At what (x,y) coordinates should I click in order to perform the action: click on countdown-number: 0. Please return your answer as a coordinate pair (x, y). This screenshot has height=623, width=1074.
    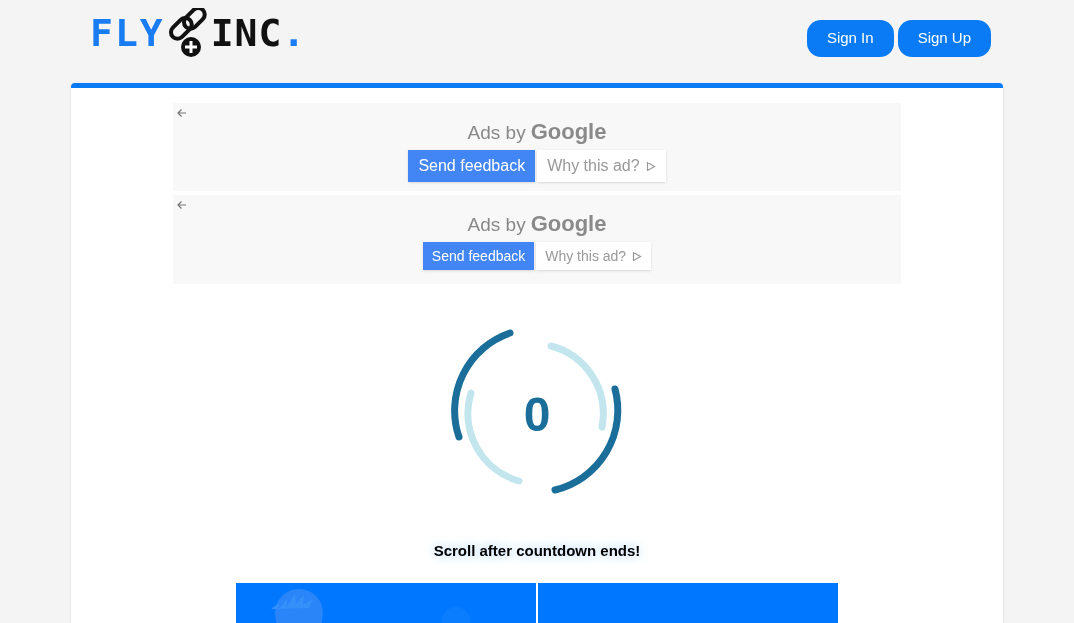
    Looking at the image, I should click on (537, 415).